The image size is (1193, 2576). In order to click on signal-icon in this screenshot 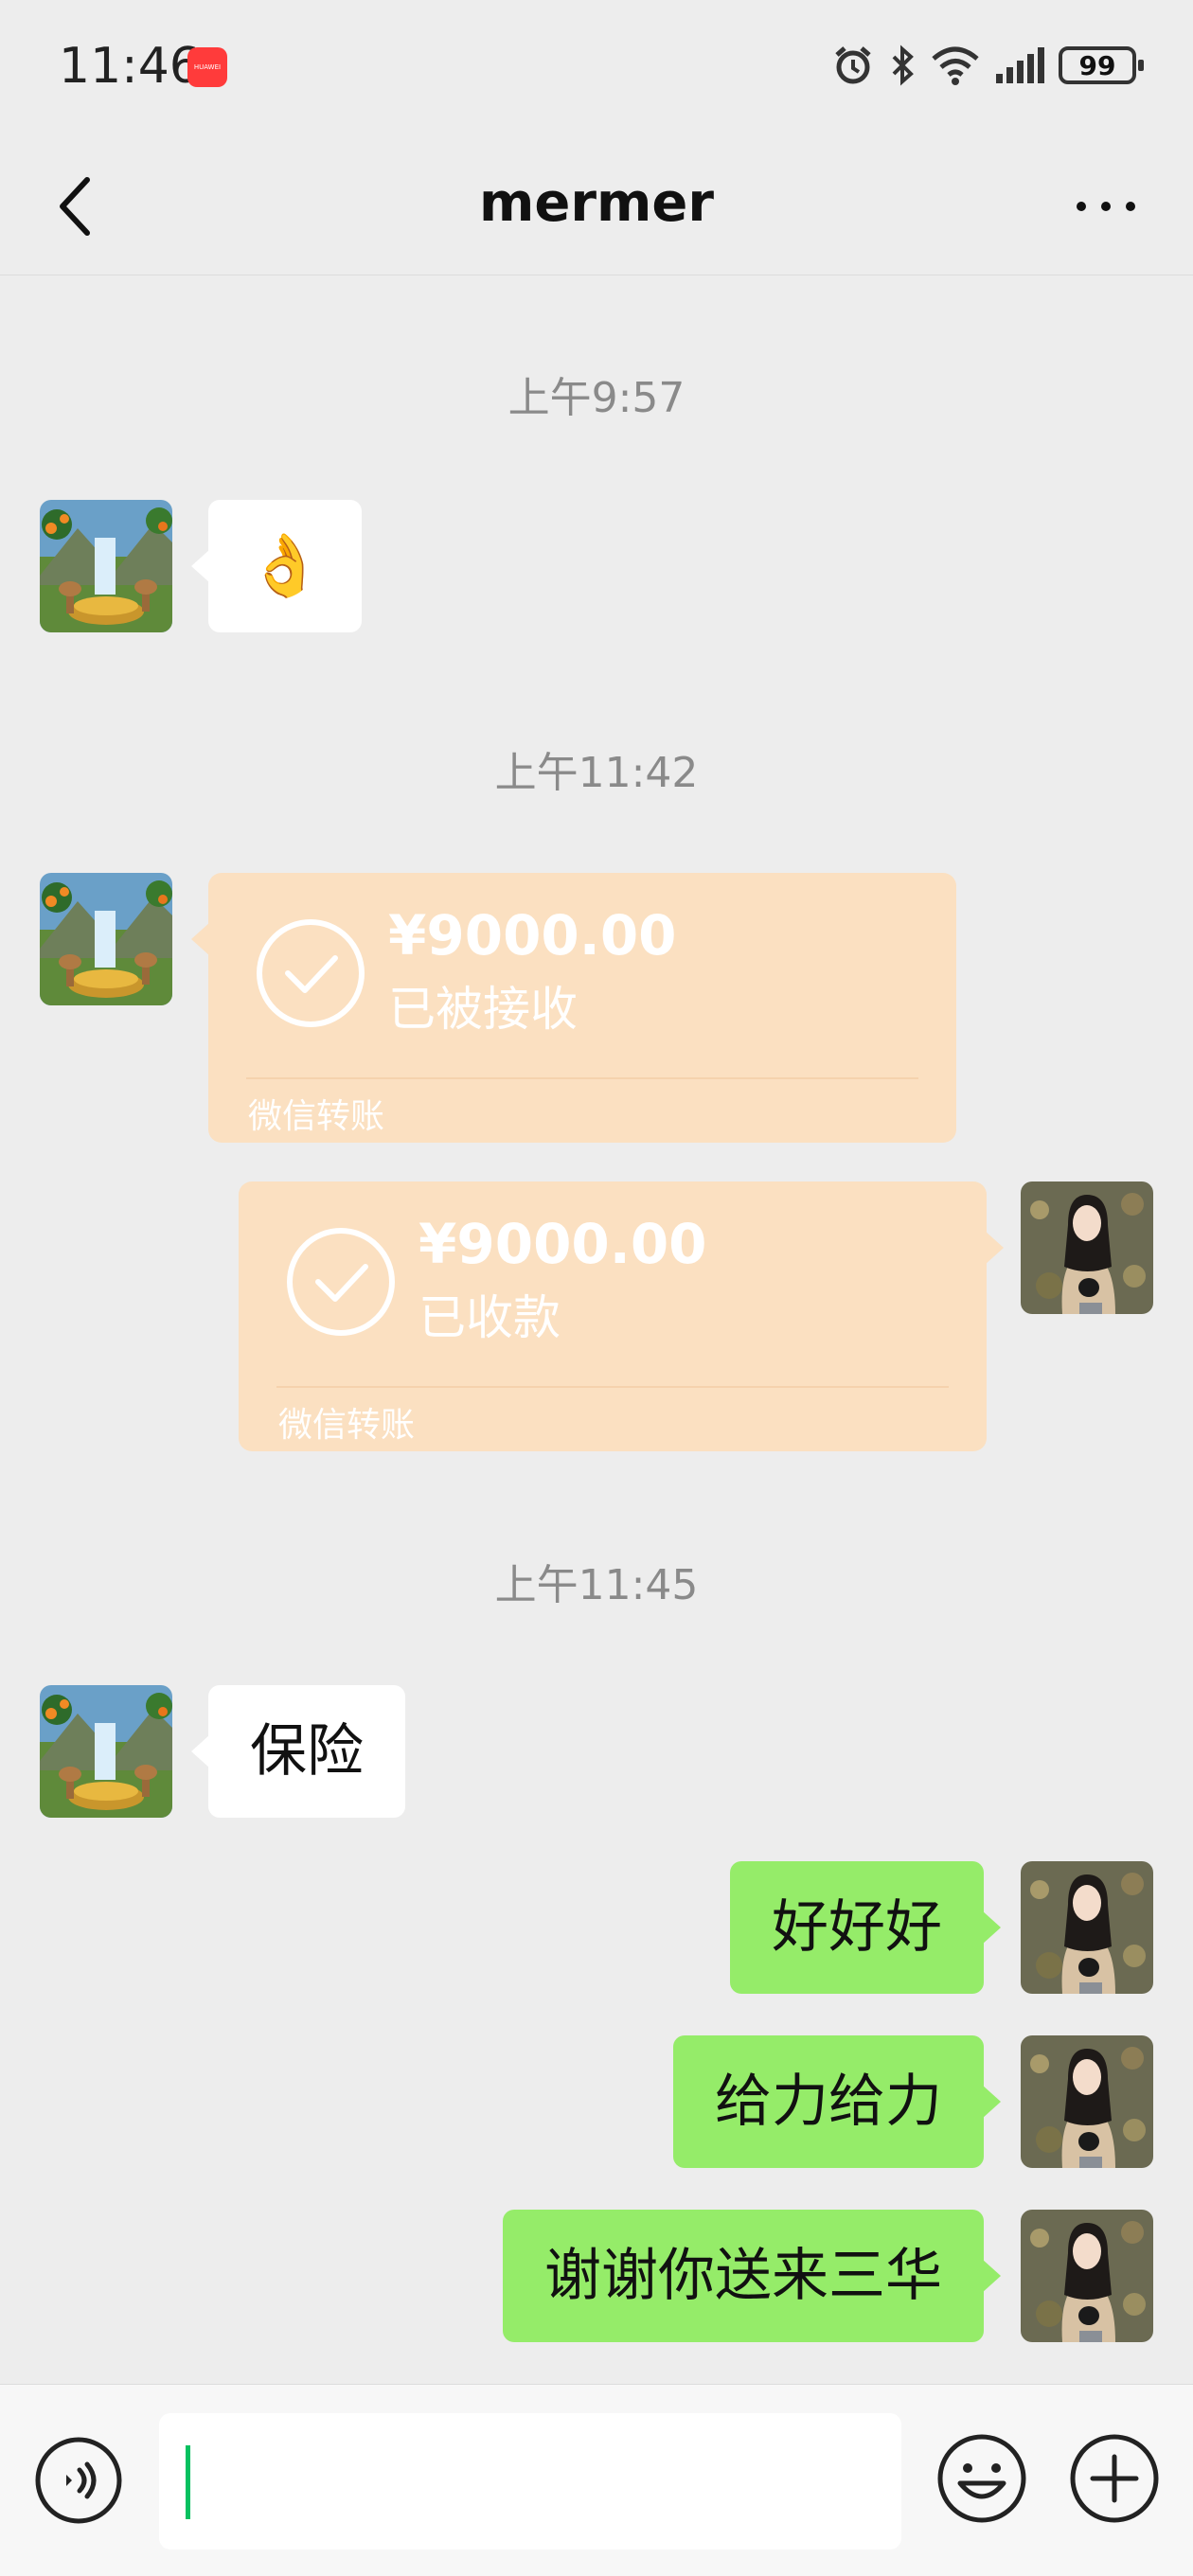, I will do `click(1020, 65)`.